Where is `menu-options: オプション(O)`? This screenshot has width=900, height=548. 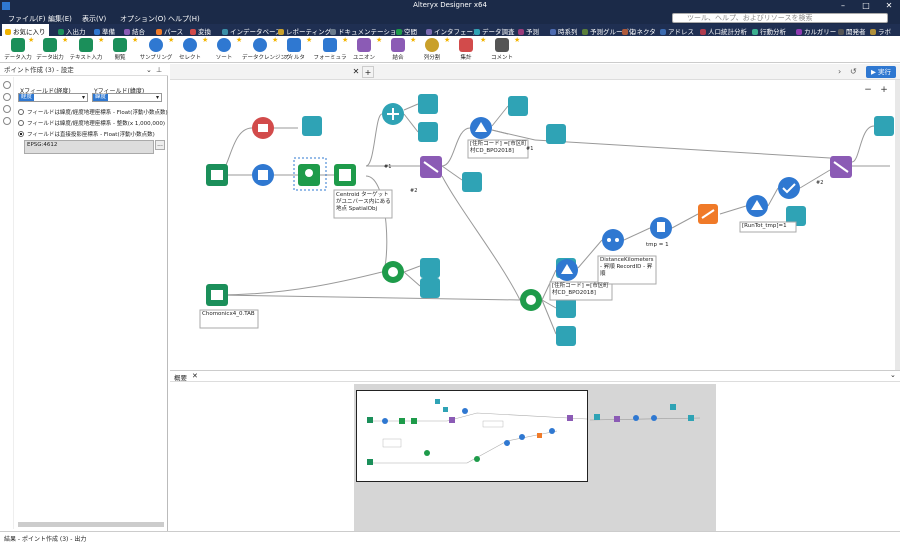
menu-options: オプション(O) is located at coordinates (143, 19).